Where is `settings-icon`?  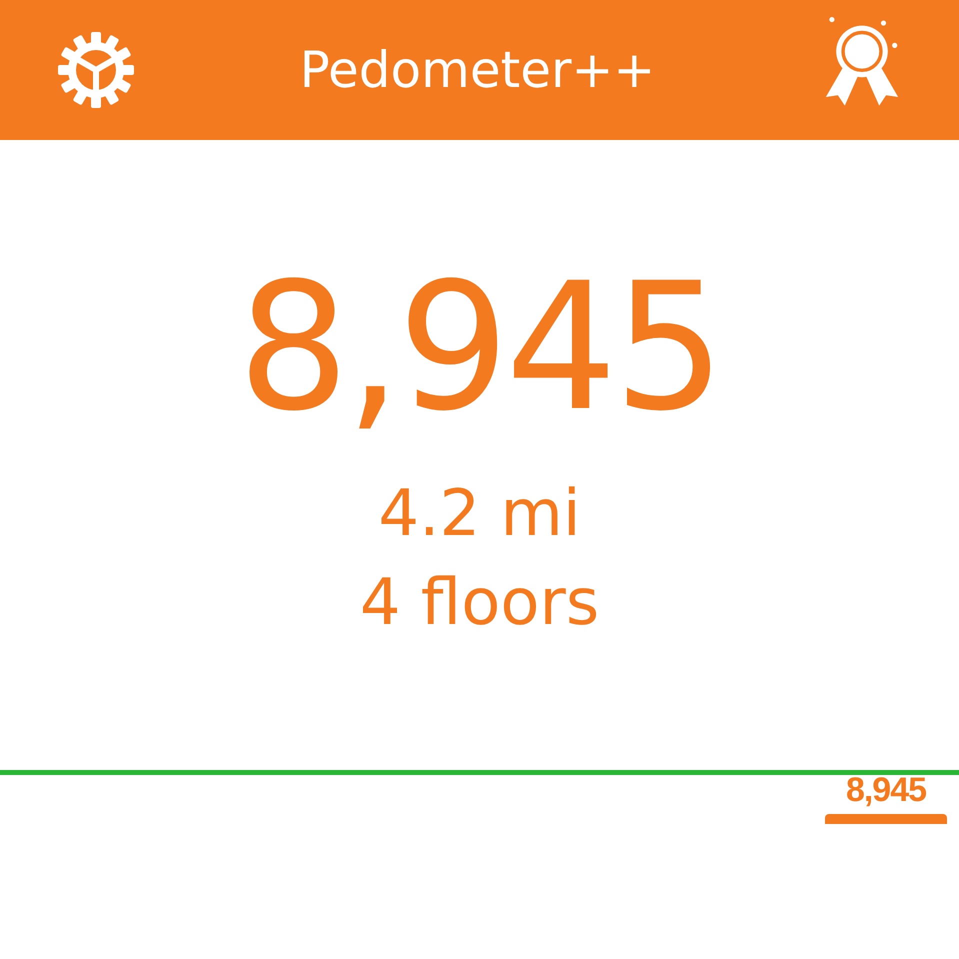
settings-icon is located at coordinates (96, 70).